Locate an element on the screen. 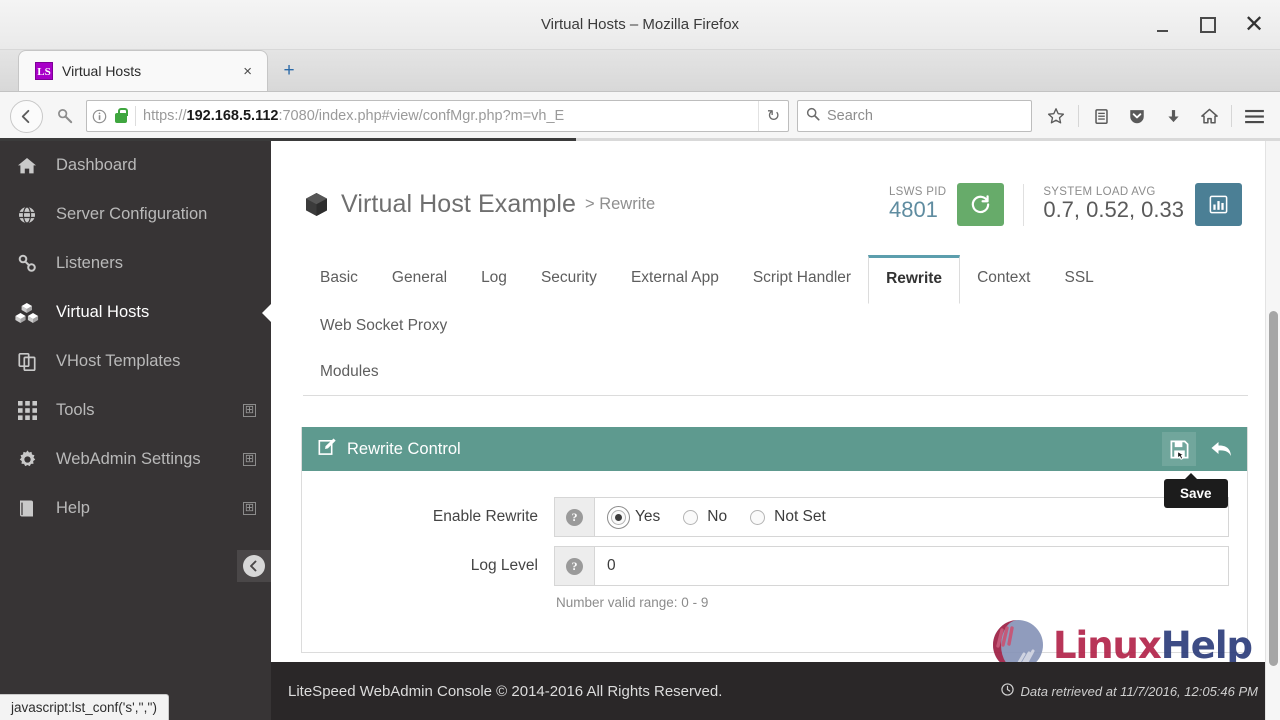  sidebar-item-vhost-templates: VHost Templates is located at coordinates (135, 361).